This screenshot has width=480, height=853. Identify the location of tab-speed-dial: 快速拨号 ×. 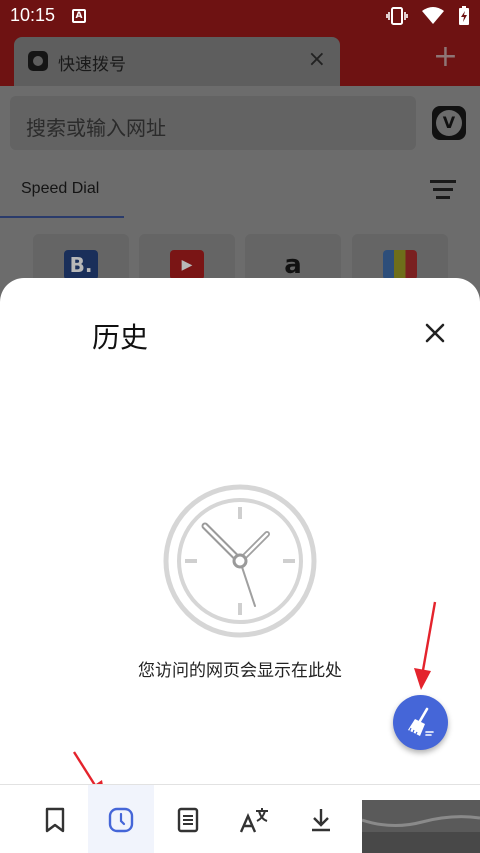
(177, 61).